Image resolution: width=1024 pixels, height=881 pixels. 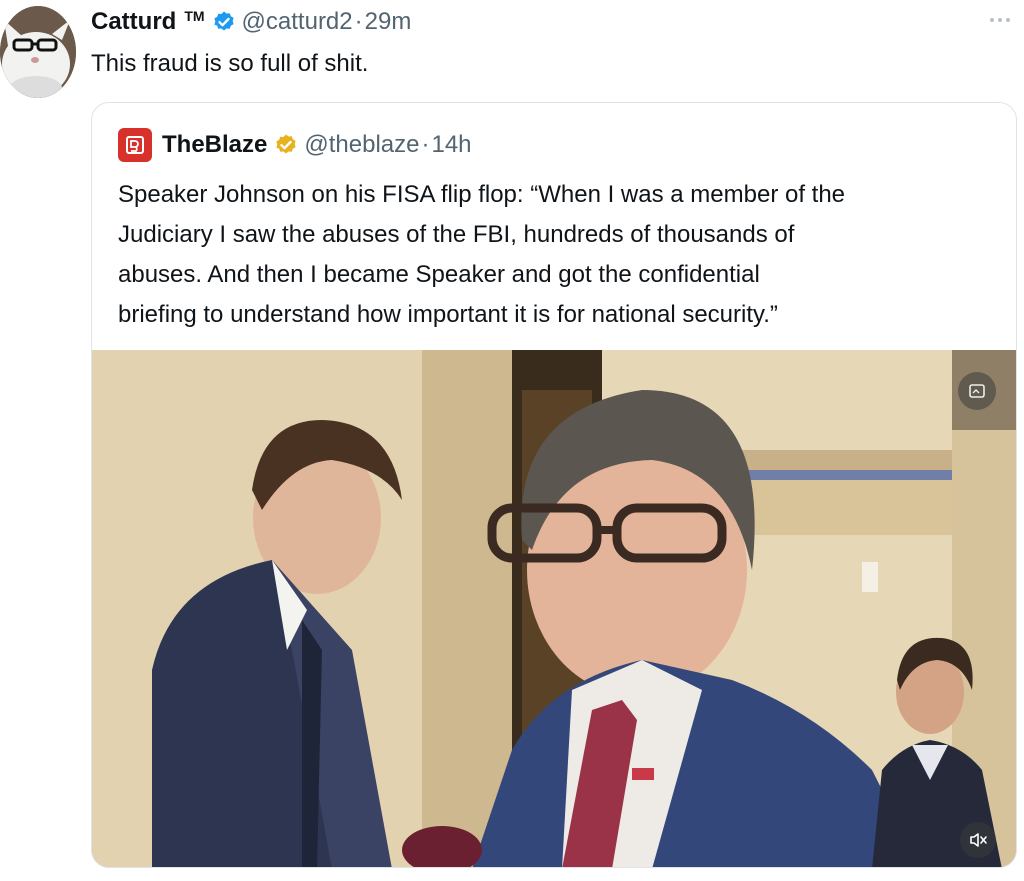 What do you see at coordinates (361, 145) in the screenshot?
I see `quoted-author-handle: @theblaze` at bounding box center [361, 145].